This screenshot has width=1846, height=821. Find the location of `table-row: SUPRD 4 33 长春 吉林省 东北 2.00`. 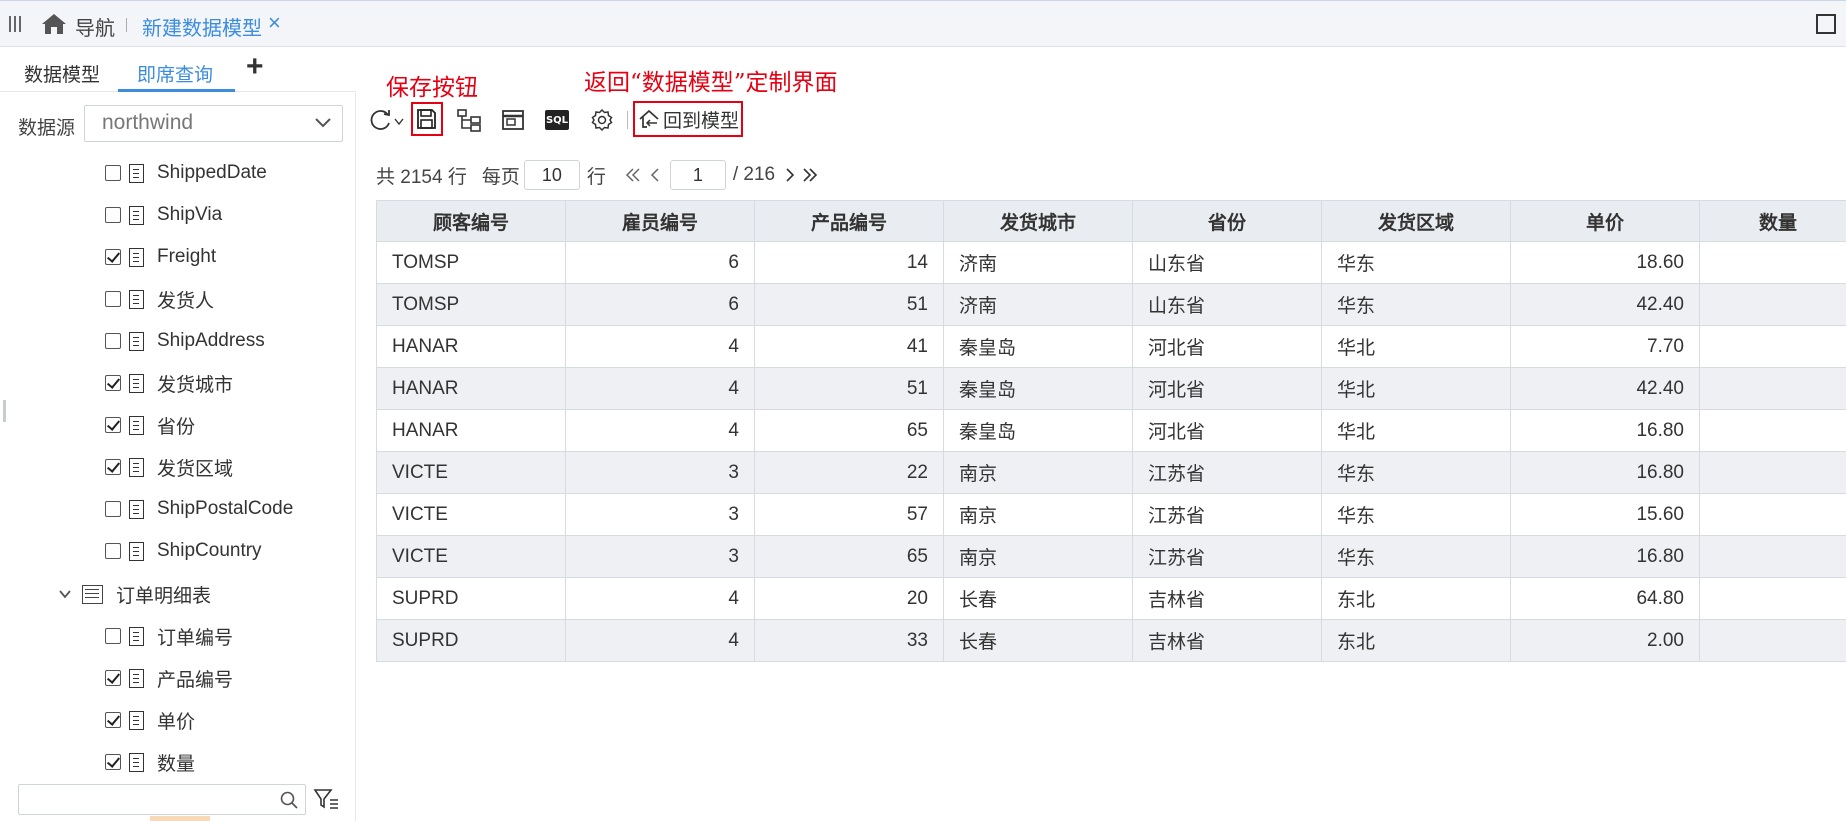

table-row: SUPRD 4 33 长春 吉林省 东北 2.00 is located at coordinates (1111, 640).